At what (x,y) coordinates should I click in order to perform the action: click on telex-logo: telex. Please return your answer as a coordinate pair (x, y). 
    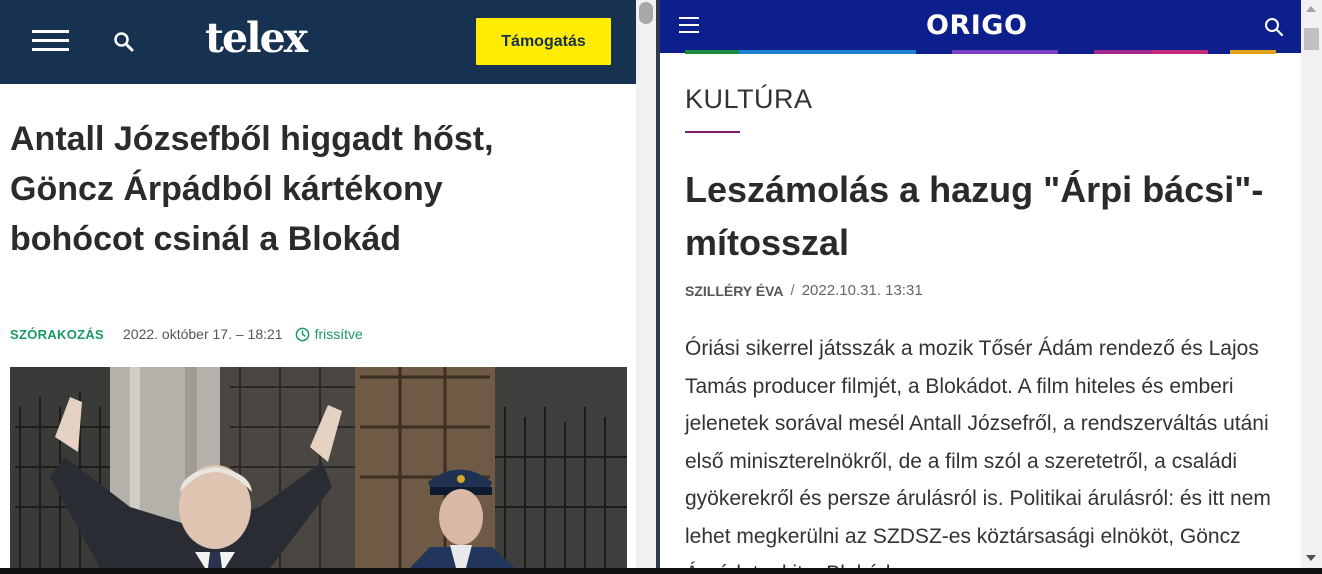
    Looking at the image, I should click on (256, 38).